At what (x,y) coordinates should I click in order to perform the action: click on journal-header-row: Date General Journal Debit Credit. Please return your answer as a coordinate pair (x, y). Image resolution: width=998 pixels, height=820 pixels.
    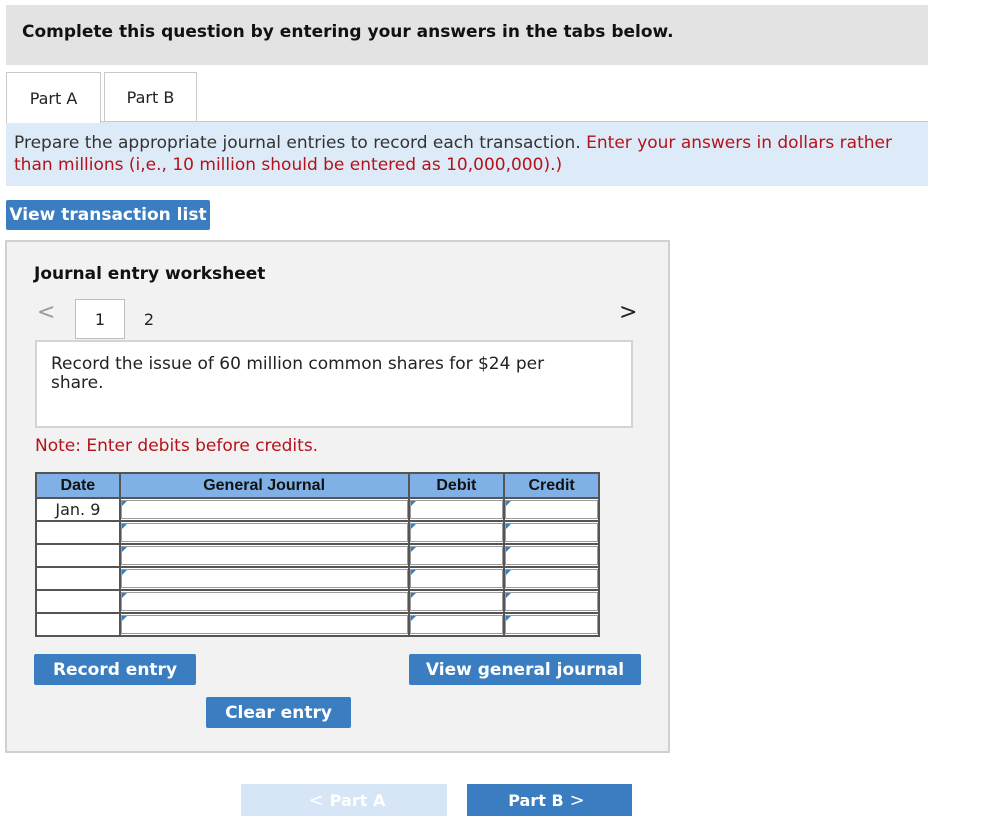
    Looking at the image, I should click on (317, 485).